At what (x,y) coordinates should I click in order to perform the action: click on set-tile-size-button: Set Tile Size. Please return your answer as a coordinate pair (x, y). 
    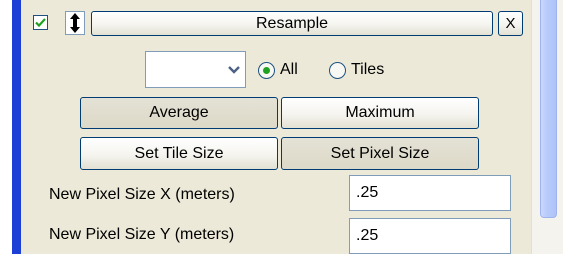
    Looking at the image, I should click on (179, 153).